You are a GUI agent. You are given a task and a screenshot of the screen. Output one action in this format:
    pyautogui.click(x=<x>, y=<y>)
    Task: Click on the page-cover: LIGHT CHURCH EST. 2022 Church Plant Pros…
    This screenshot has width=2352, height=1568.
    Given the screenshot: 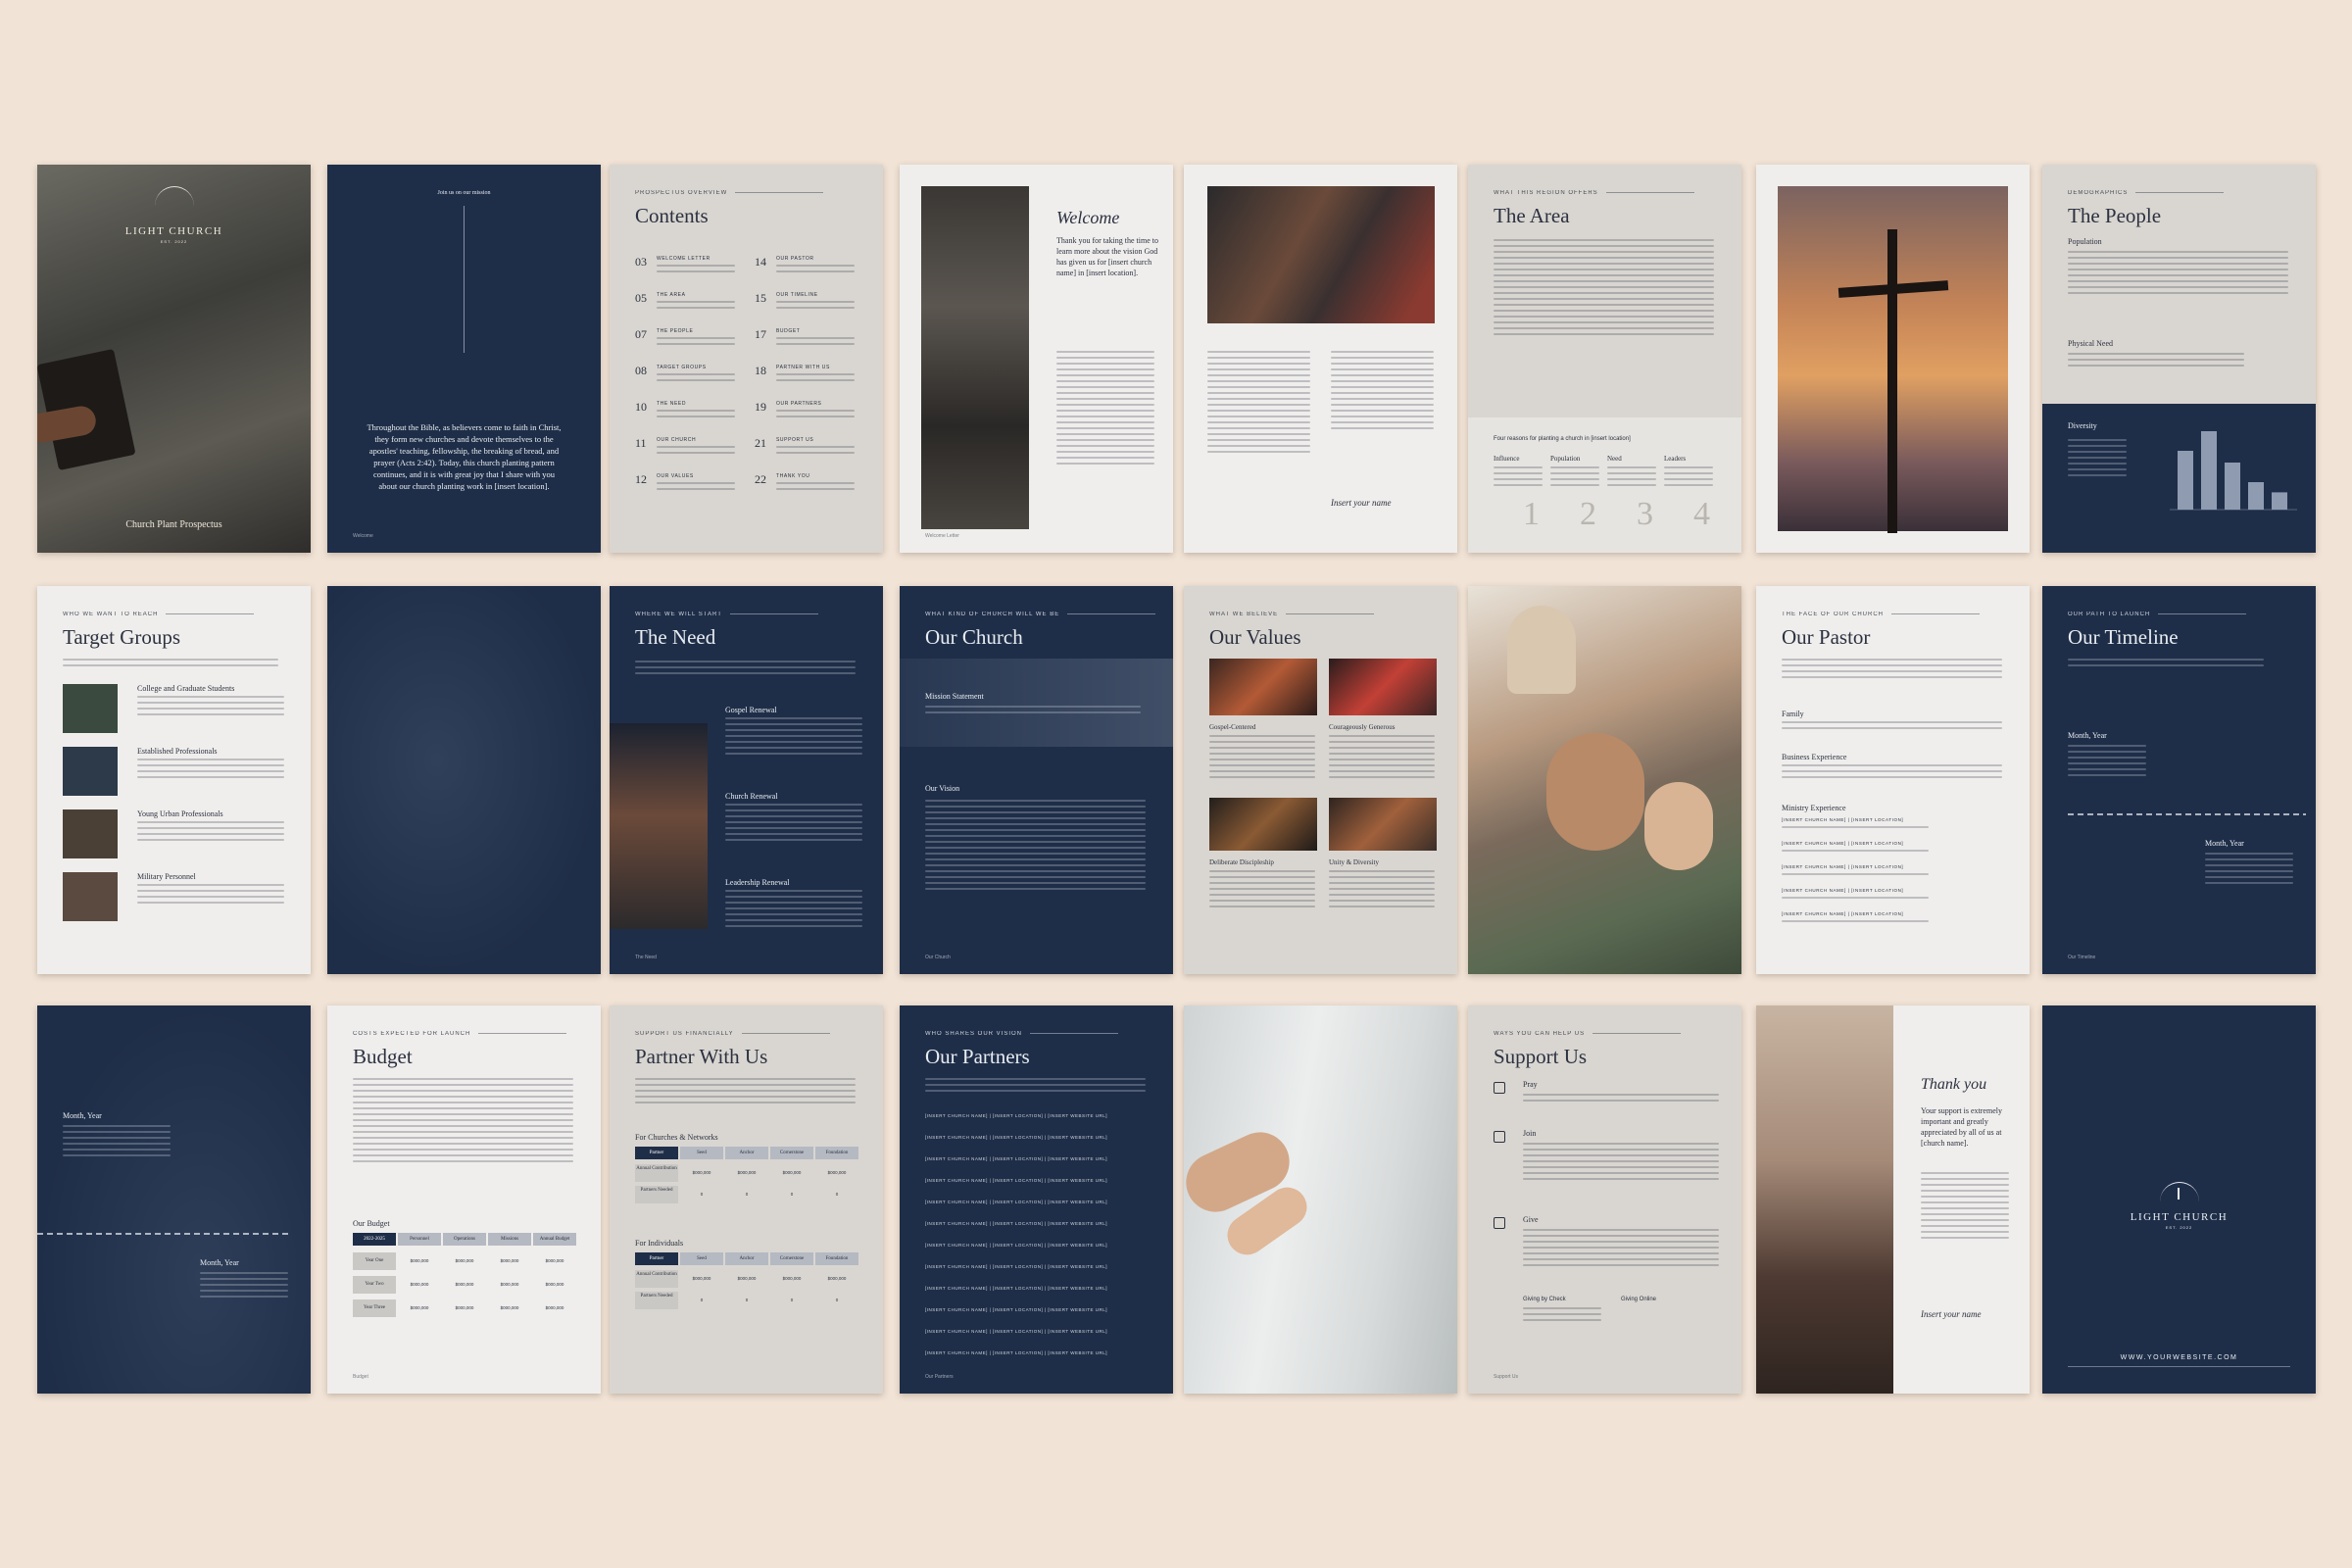 What is the action you would take?
    pyautogui.click(x=174, y=359)
    